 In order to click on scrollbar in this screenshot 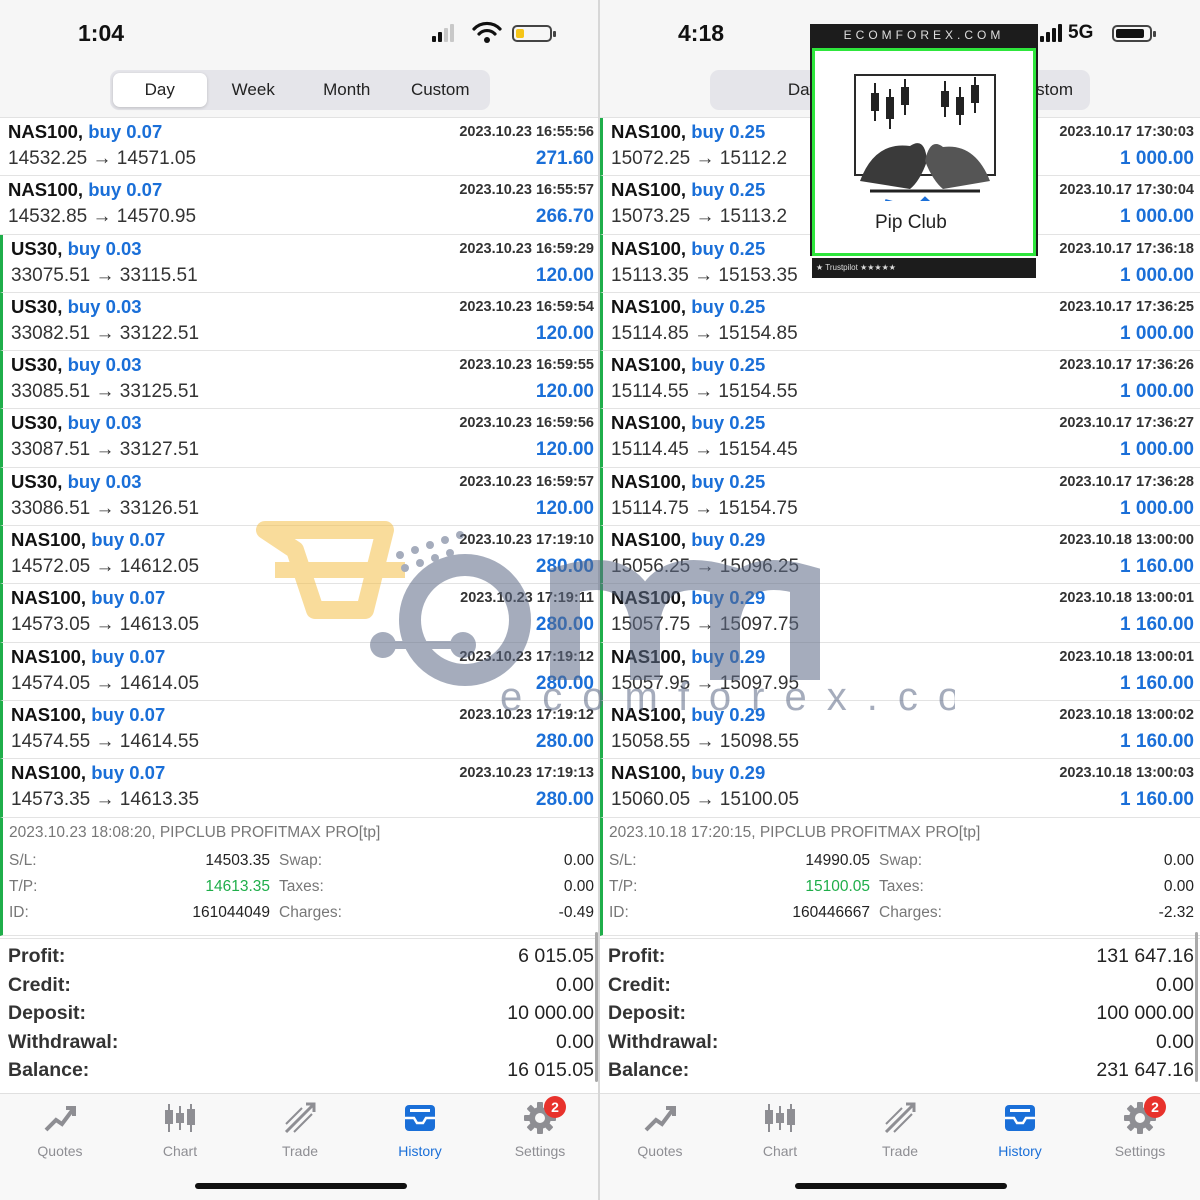, I will do `click(1196, 1007)`.